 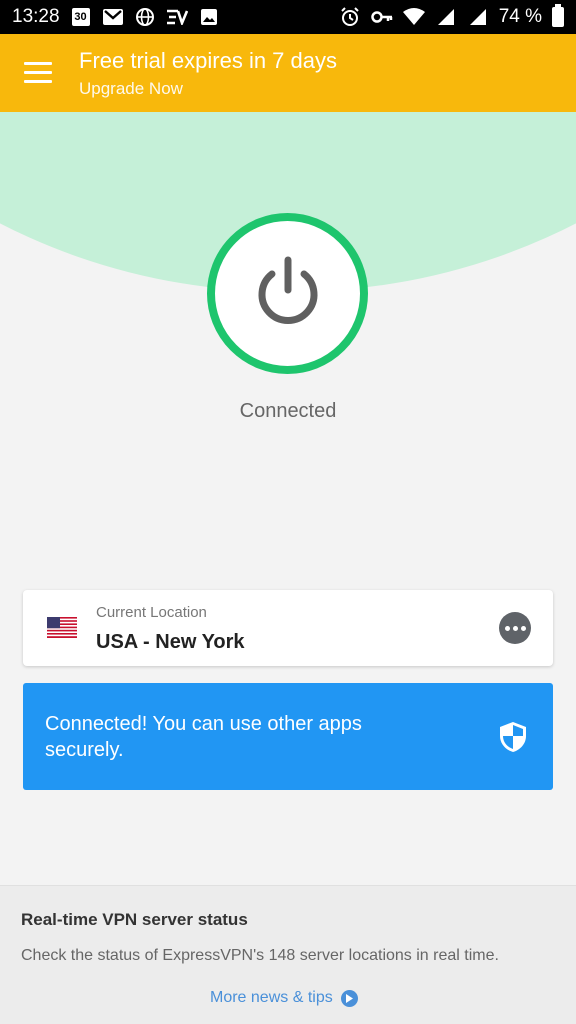 I want to click on location-value: USA - New York, so click(x=170, y=642).